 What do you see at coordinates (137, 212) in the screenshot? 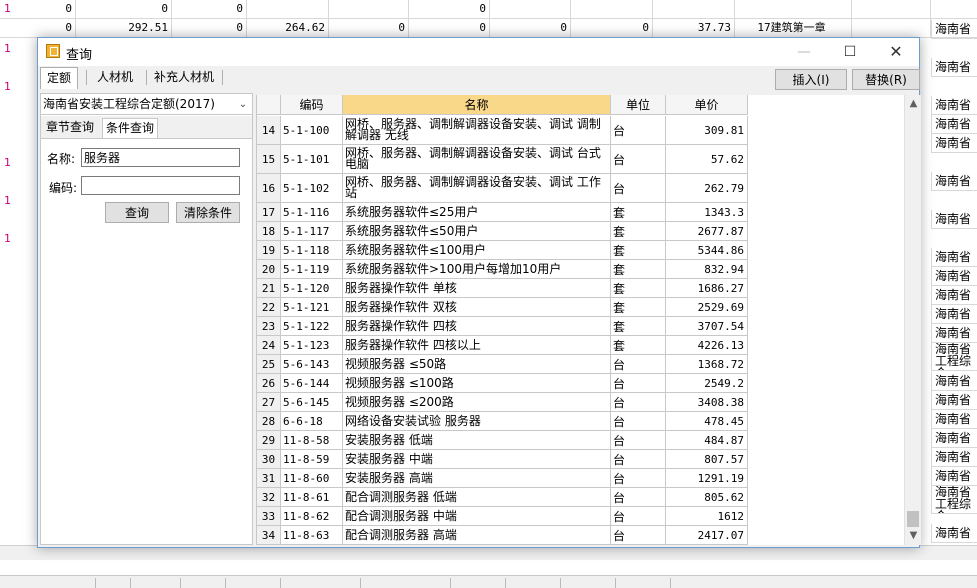
I see `query-button: 查询` at bounding box center [137, 212].